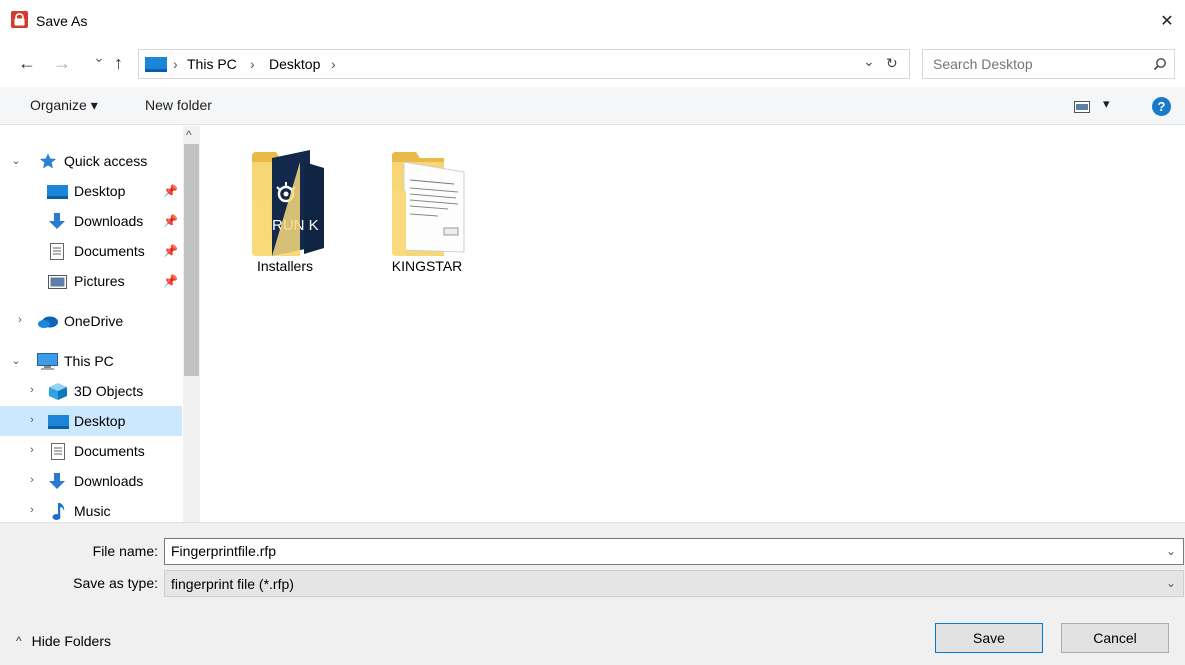 This screenshot has height=665, width=1185. I want to click on save-as-type-select: fingerprint file (*.rfp) ⌄, so click(674, 583).